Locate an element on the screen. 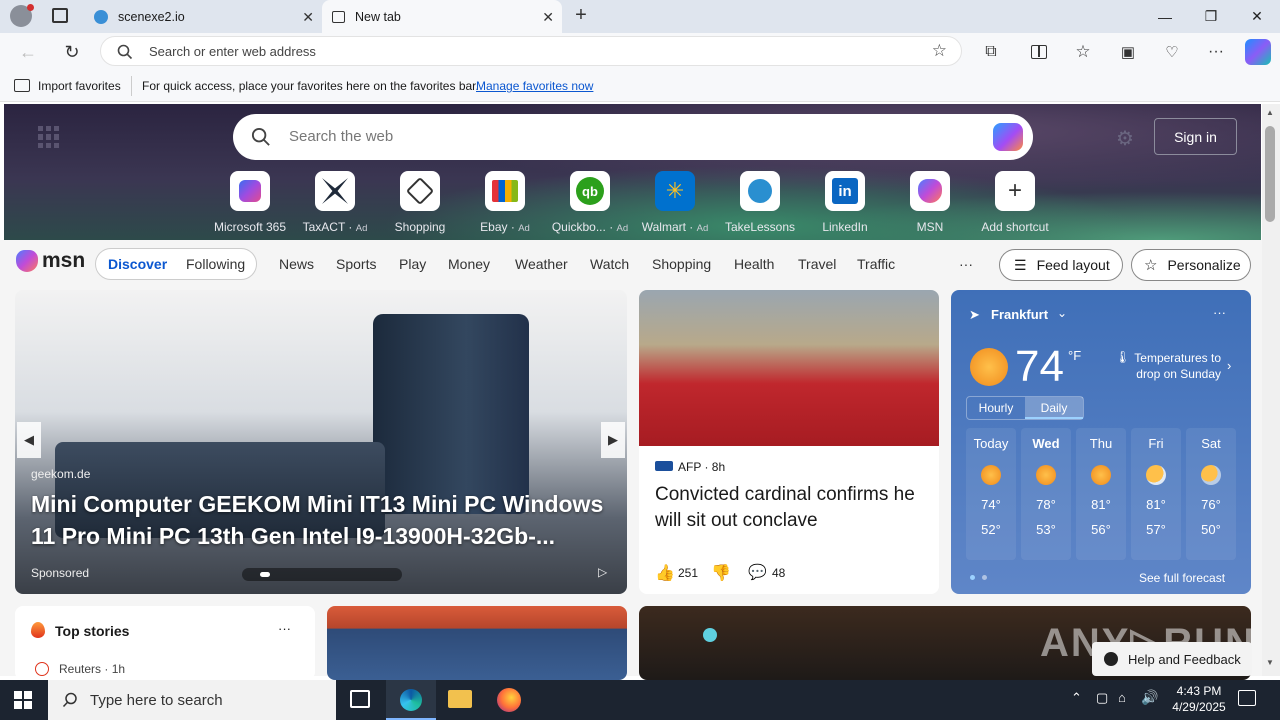 The width and height of the screenshot is (1280, 720). manage-favorites-link: Manage favorites now is located at coordinates (534, 86).